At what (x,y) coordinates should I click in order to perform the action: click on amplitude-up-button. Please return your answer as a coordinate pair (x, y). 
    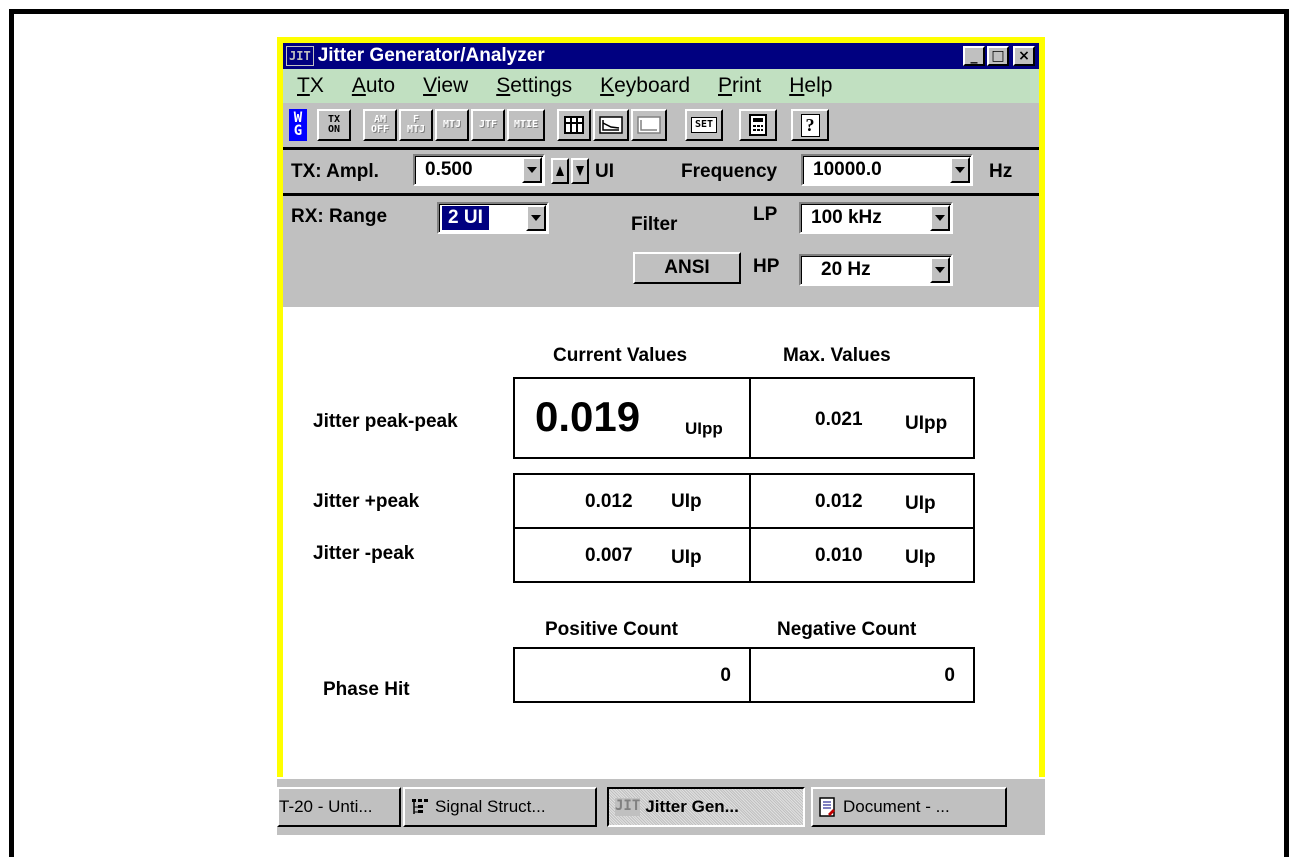
    Looking at the image, I should click on (560, 171).